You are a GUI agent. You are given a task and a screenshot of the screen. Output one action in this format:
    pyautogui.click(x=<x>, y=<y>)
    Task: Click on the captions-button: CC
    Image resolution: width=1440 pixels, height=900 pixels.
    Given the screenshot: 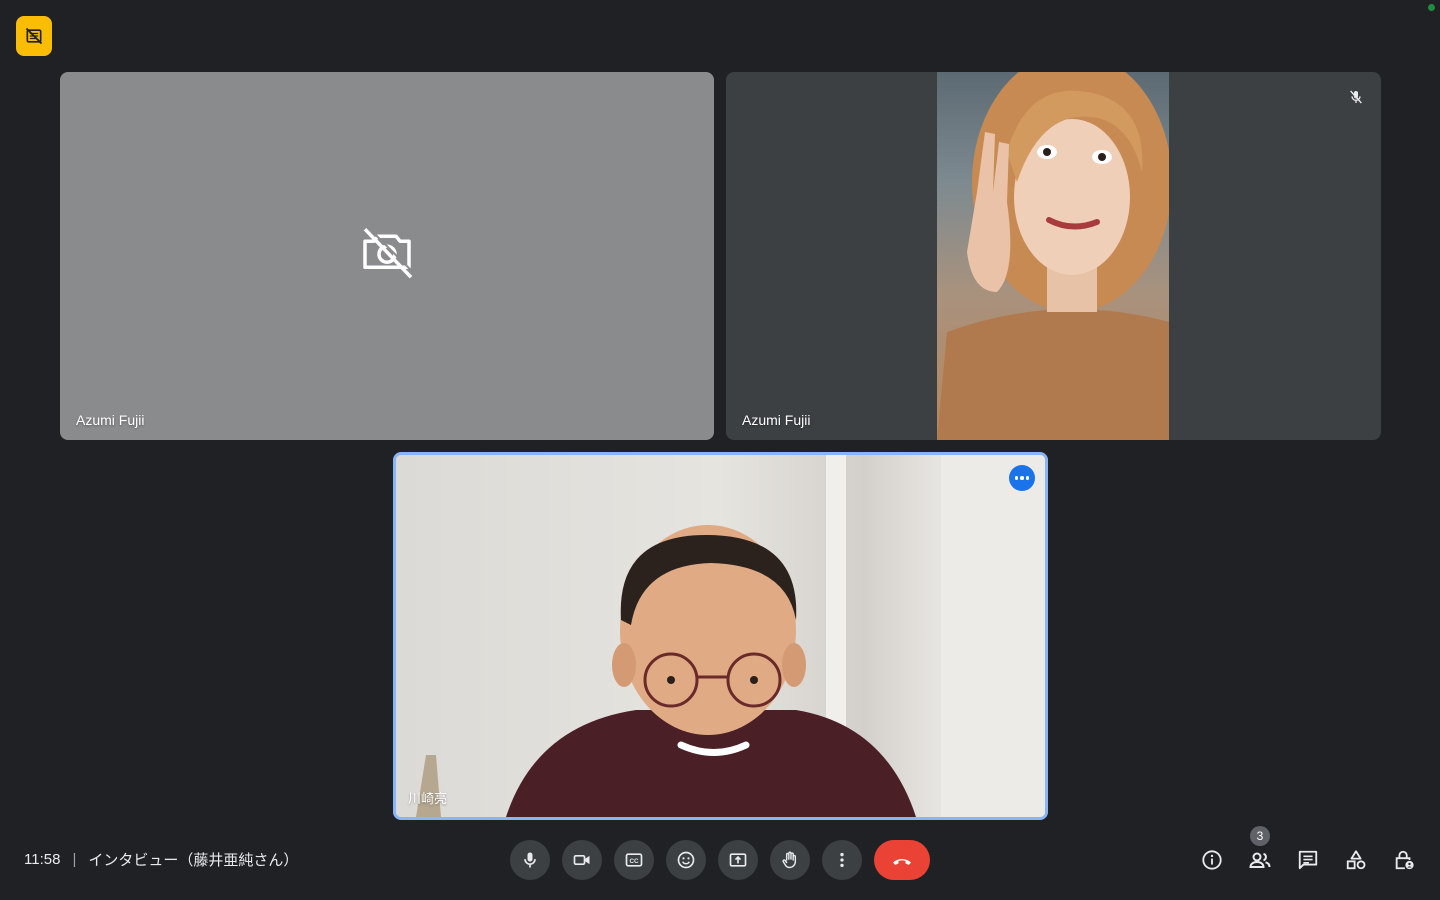 What is the action you would take?
    pyautogui.click(x=634, y=860)
    